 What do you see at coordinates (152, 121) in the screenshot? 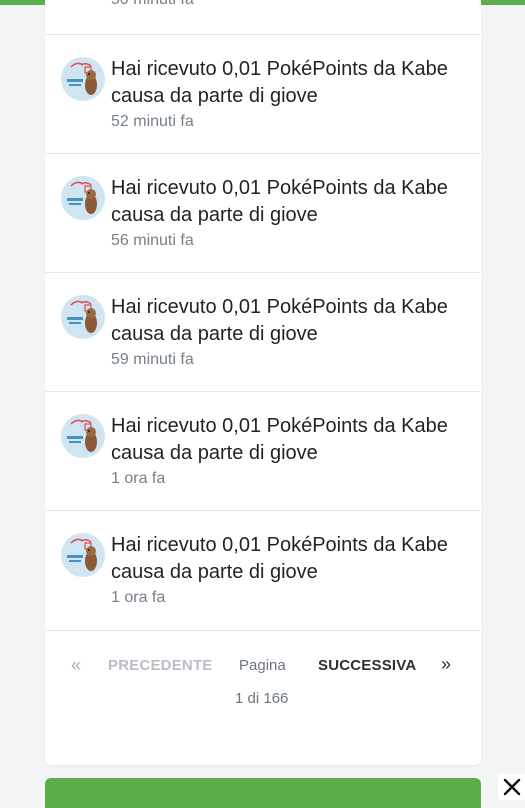
I see `notification-time: 52 minuti fa` at bounding box center [152, 121].